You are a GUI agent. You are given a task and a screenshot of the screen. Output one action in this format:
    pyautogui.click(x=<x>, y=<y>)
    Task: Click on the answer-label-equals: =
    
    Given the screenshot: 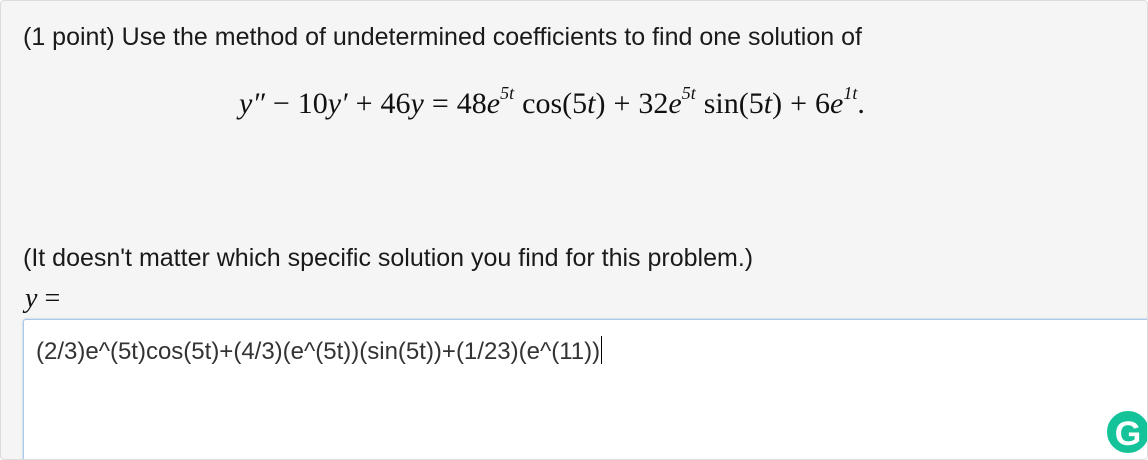 What is the action you would take?
    pyautogui.click(x=52, y=298)
    